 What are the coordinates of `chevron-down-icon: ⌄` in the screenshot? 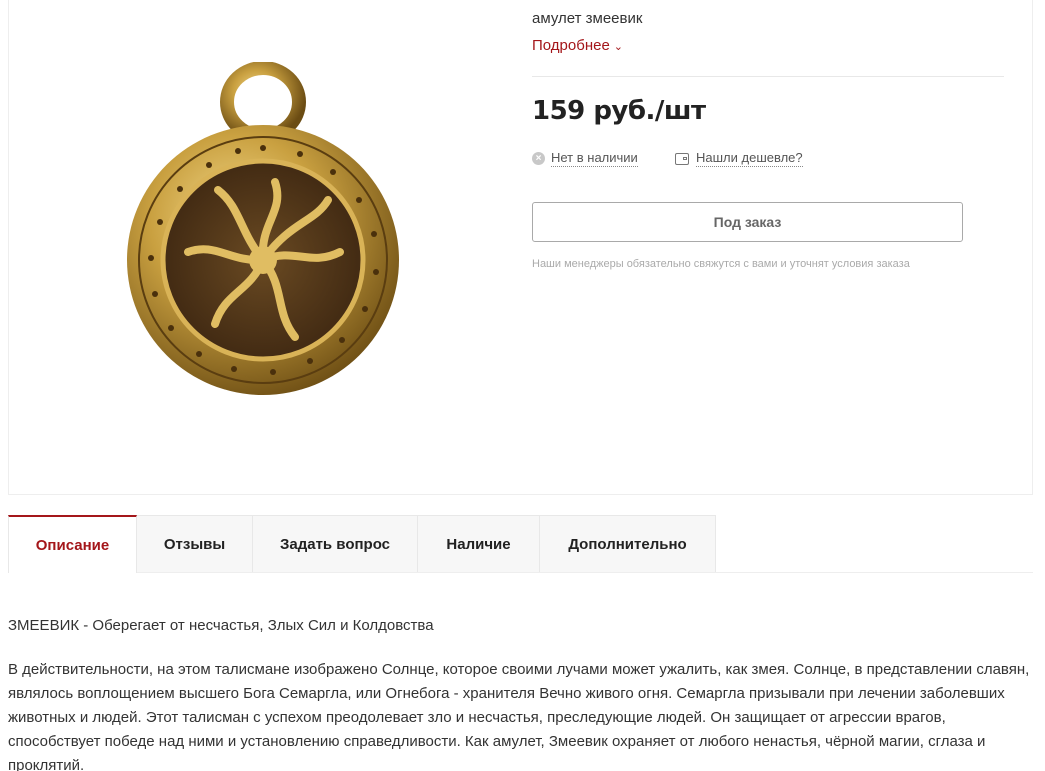 It's located at (618, 47).